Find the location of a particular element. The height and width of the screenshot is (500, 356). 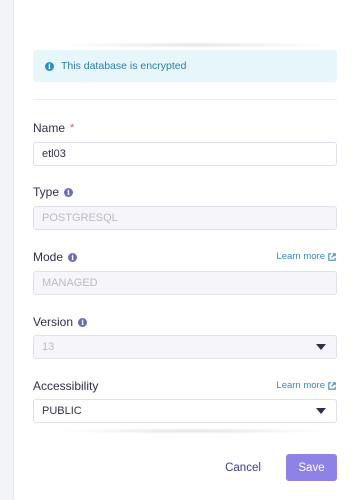

accessibility-label-row: Accessibility is located at coordinates (65, 386).